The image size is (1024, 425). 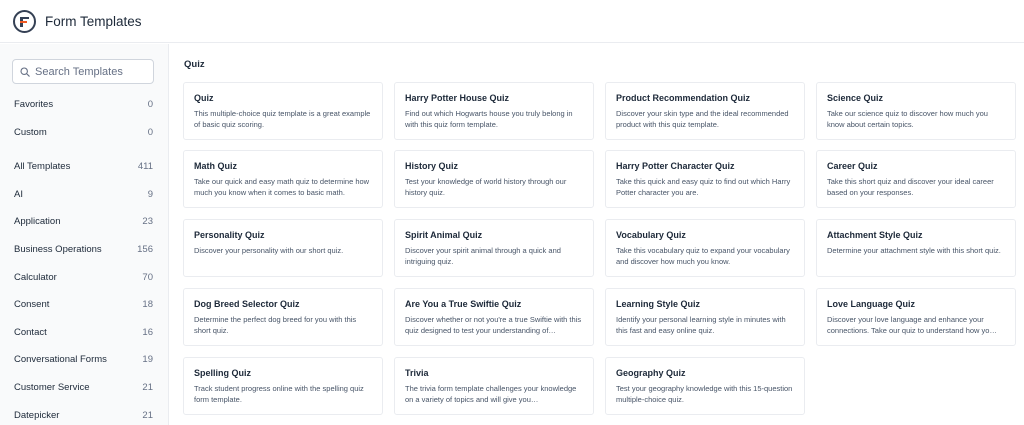 I want to click on section-title: Quiz, so click(x=194, y=64).